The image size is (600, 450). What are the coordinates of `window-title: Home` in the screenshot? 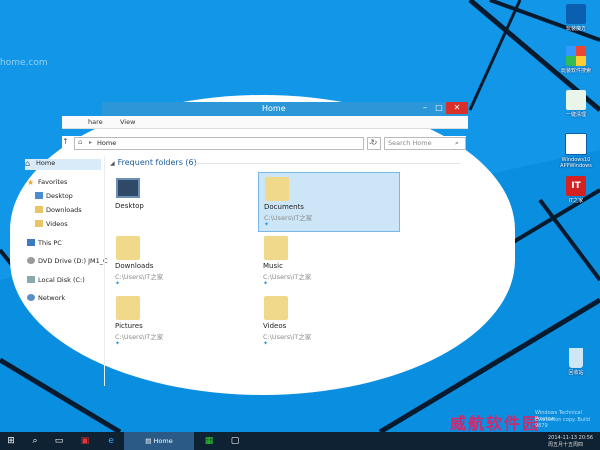 It's located at (274, 108).